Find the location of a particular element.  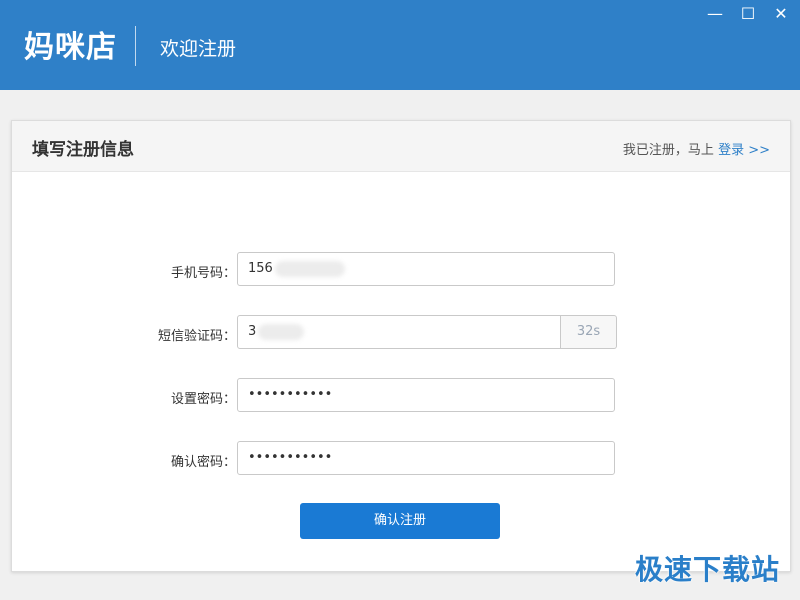

close-icon: ✕ is located at coordinates (781, 14).